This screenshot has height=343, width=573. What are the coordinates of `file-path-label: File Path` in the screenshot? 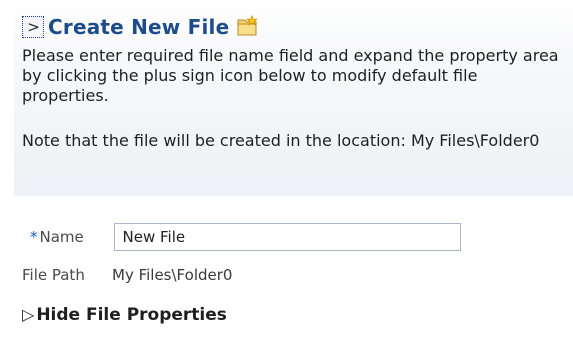 It's located at (53, 275).